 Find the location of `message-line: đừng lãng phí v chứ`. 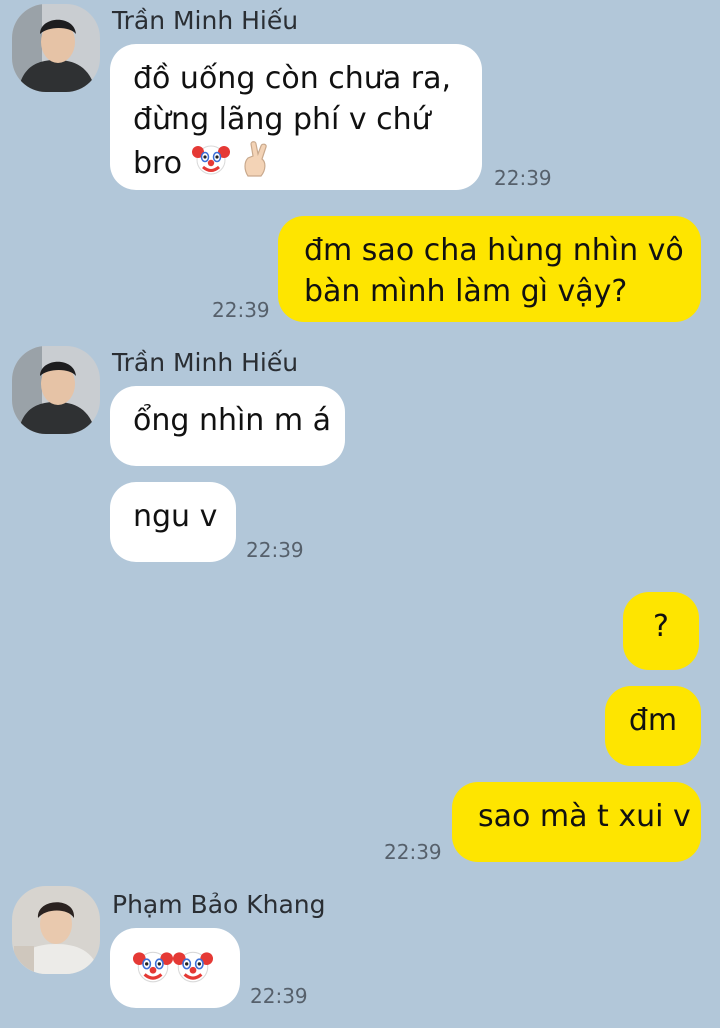

message-line: đừng lãng phí v chứ is located at coordinates (282, 119).